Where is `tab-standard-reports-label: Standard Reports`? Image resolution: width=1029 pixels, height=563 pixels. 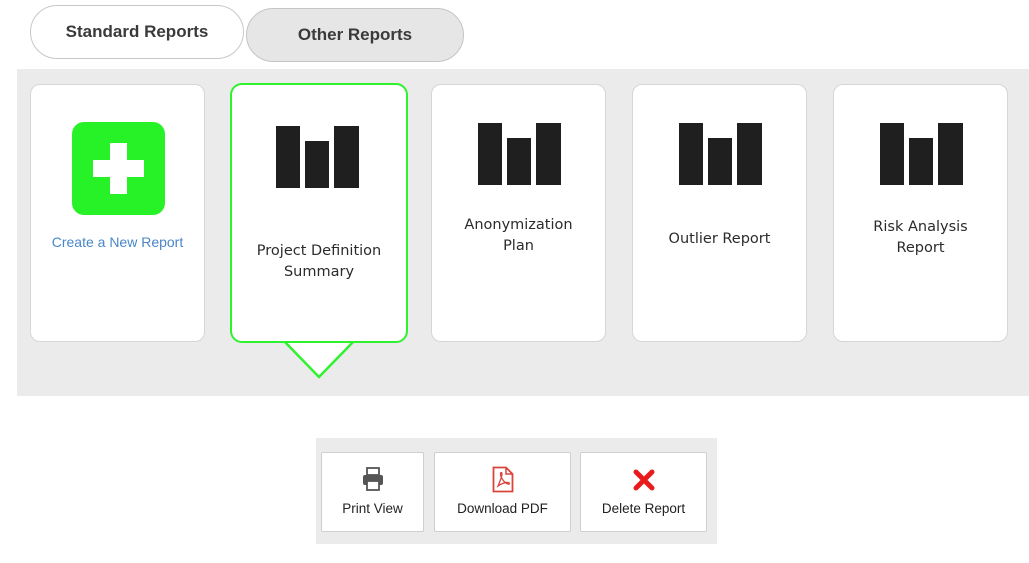
tab-standard-reports-label: Standard Reports is located at coordinates (137, 31).